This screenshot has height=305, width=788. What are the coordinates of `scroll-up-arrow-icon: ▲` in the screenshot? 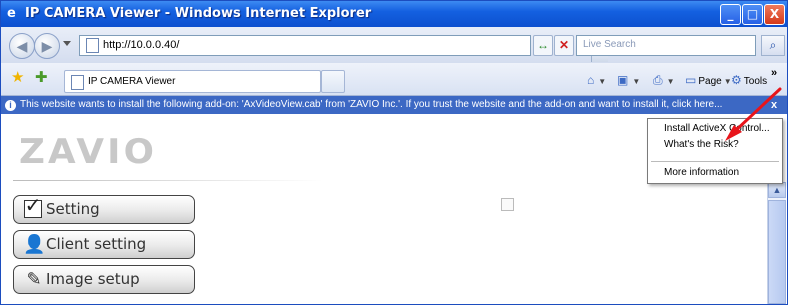 It's located at (777, 190).